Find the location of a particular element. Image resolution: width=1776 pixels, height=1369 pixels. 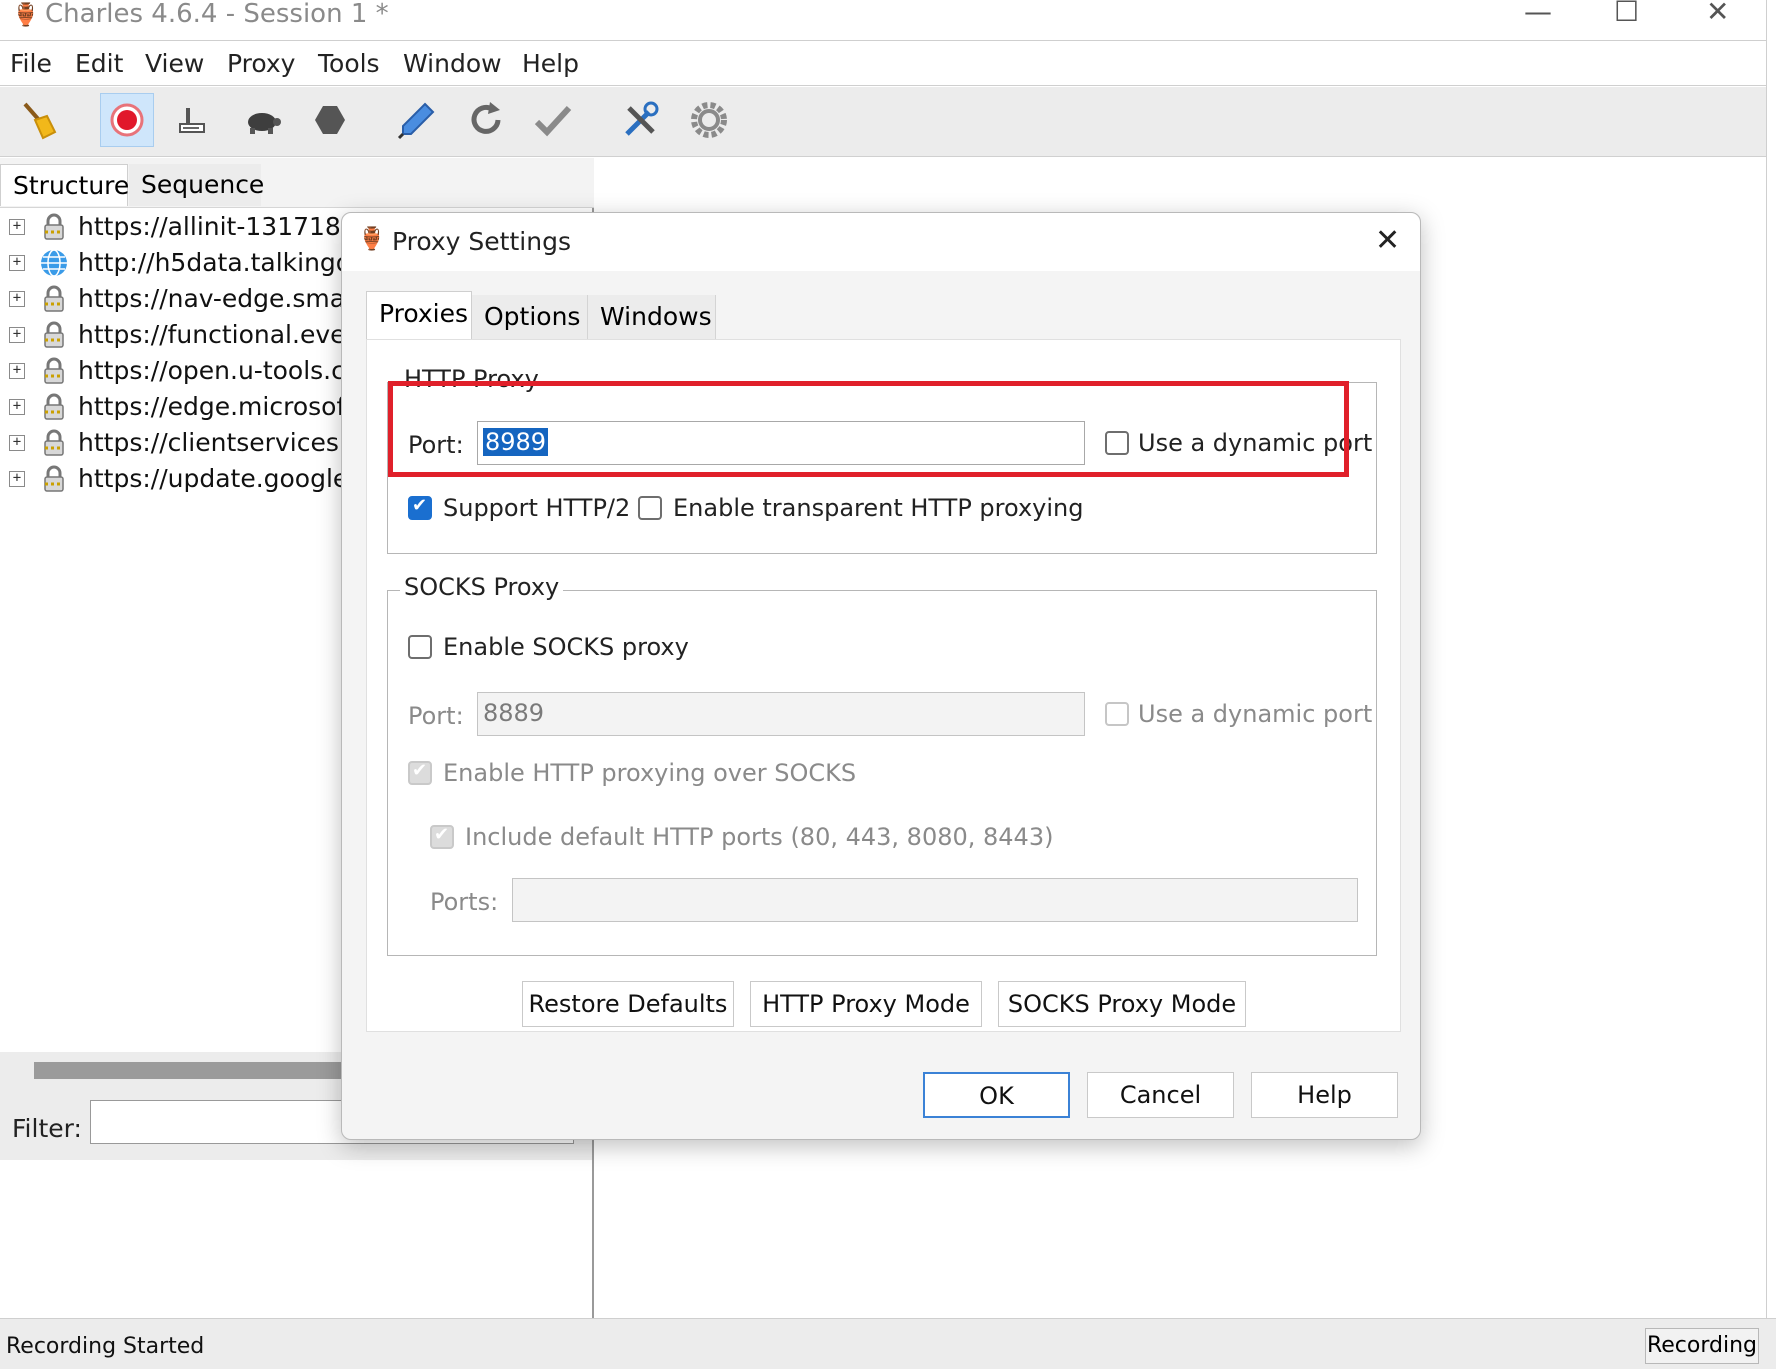

menu-bar: File Edit View Proxy Tools Window Help is located at coordinates (883, 63).